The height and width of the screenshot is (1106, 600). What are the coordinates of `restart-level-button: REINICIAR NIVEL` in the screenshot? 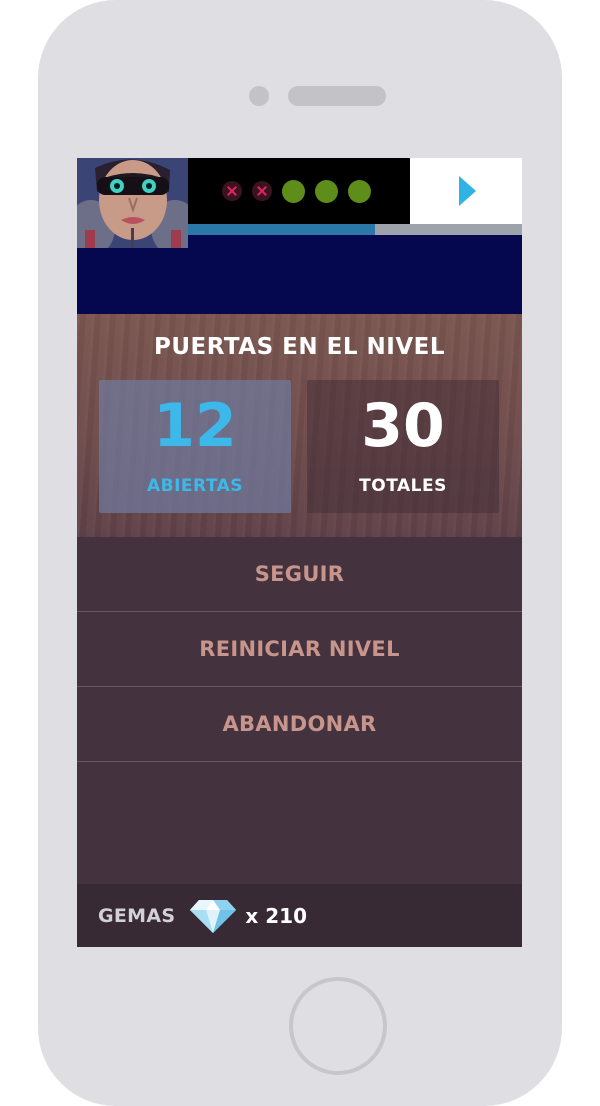 It's located at (299, 649).